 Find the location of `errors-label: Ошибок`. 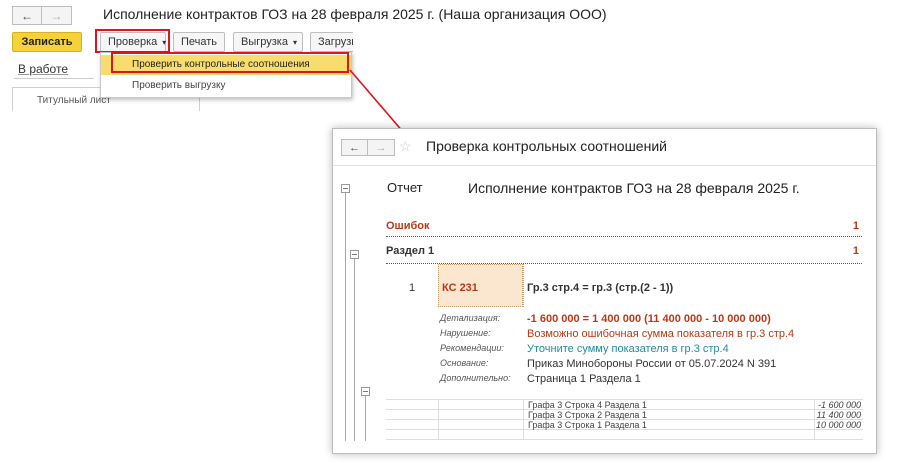

errors-label: Ошибок is located at coordinates (408, 226).